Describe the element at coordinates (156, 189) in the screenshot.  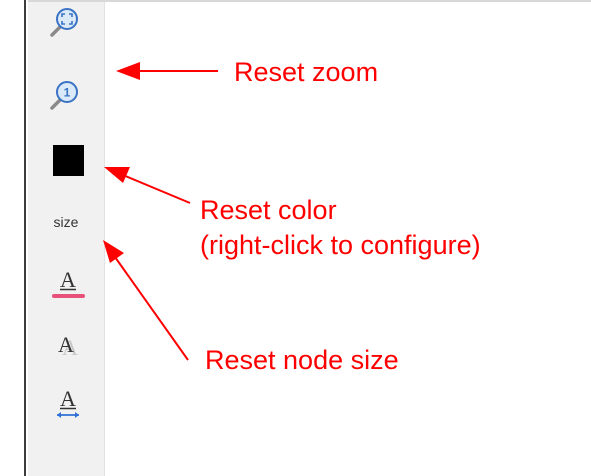
I see `arrow-reset-color` at that location.